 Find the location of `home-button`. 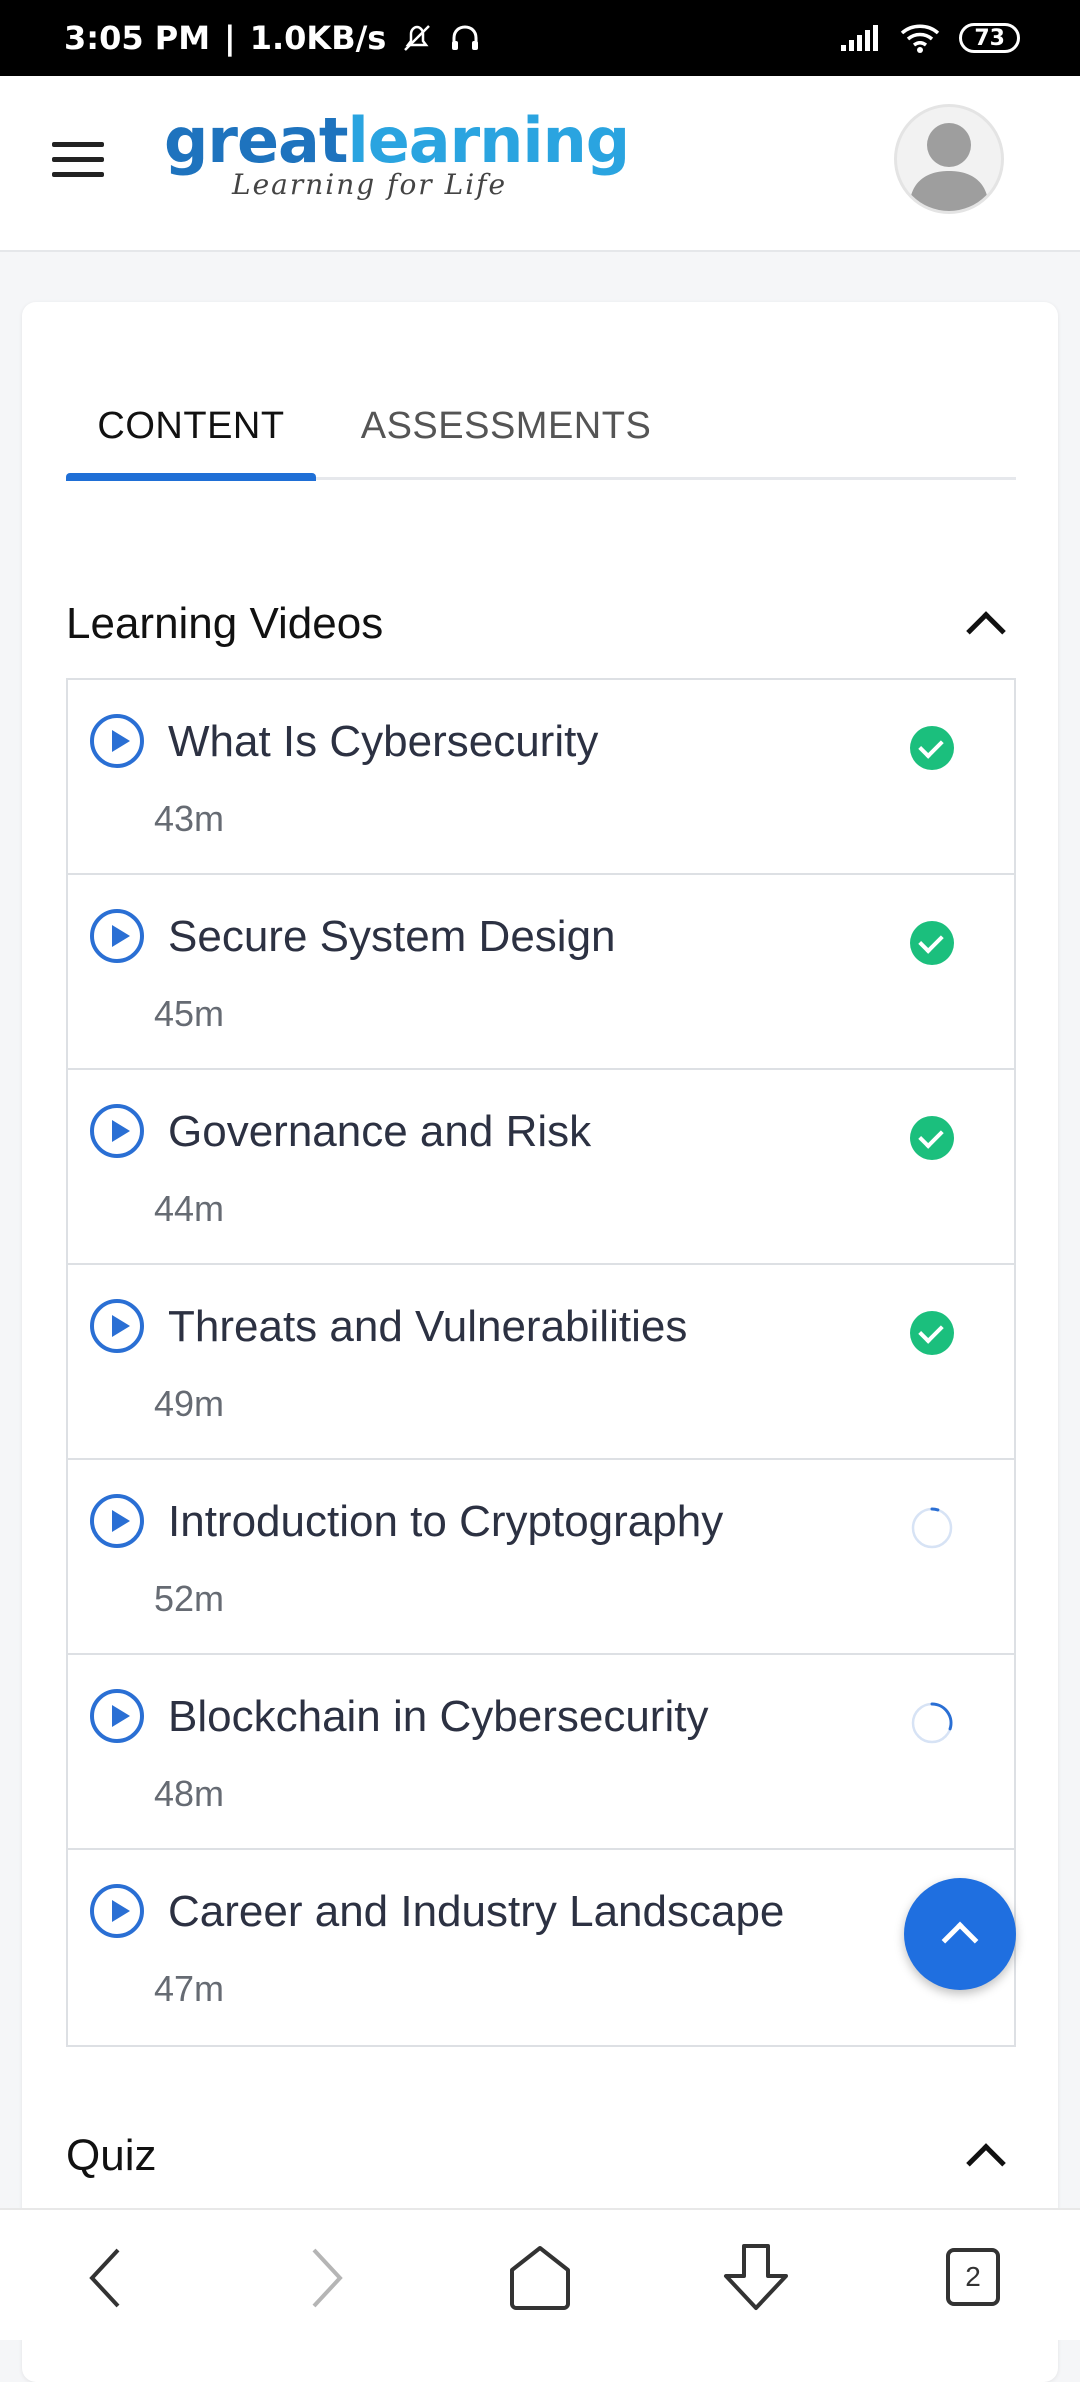

home-button is located at coordinates (540, 2278).